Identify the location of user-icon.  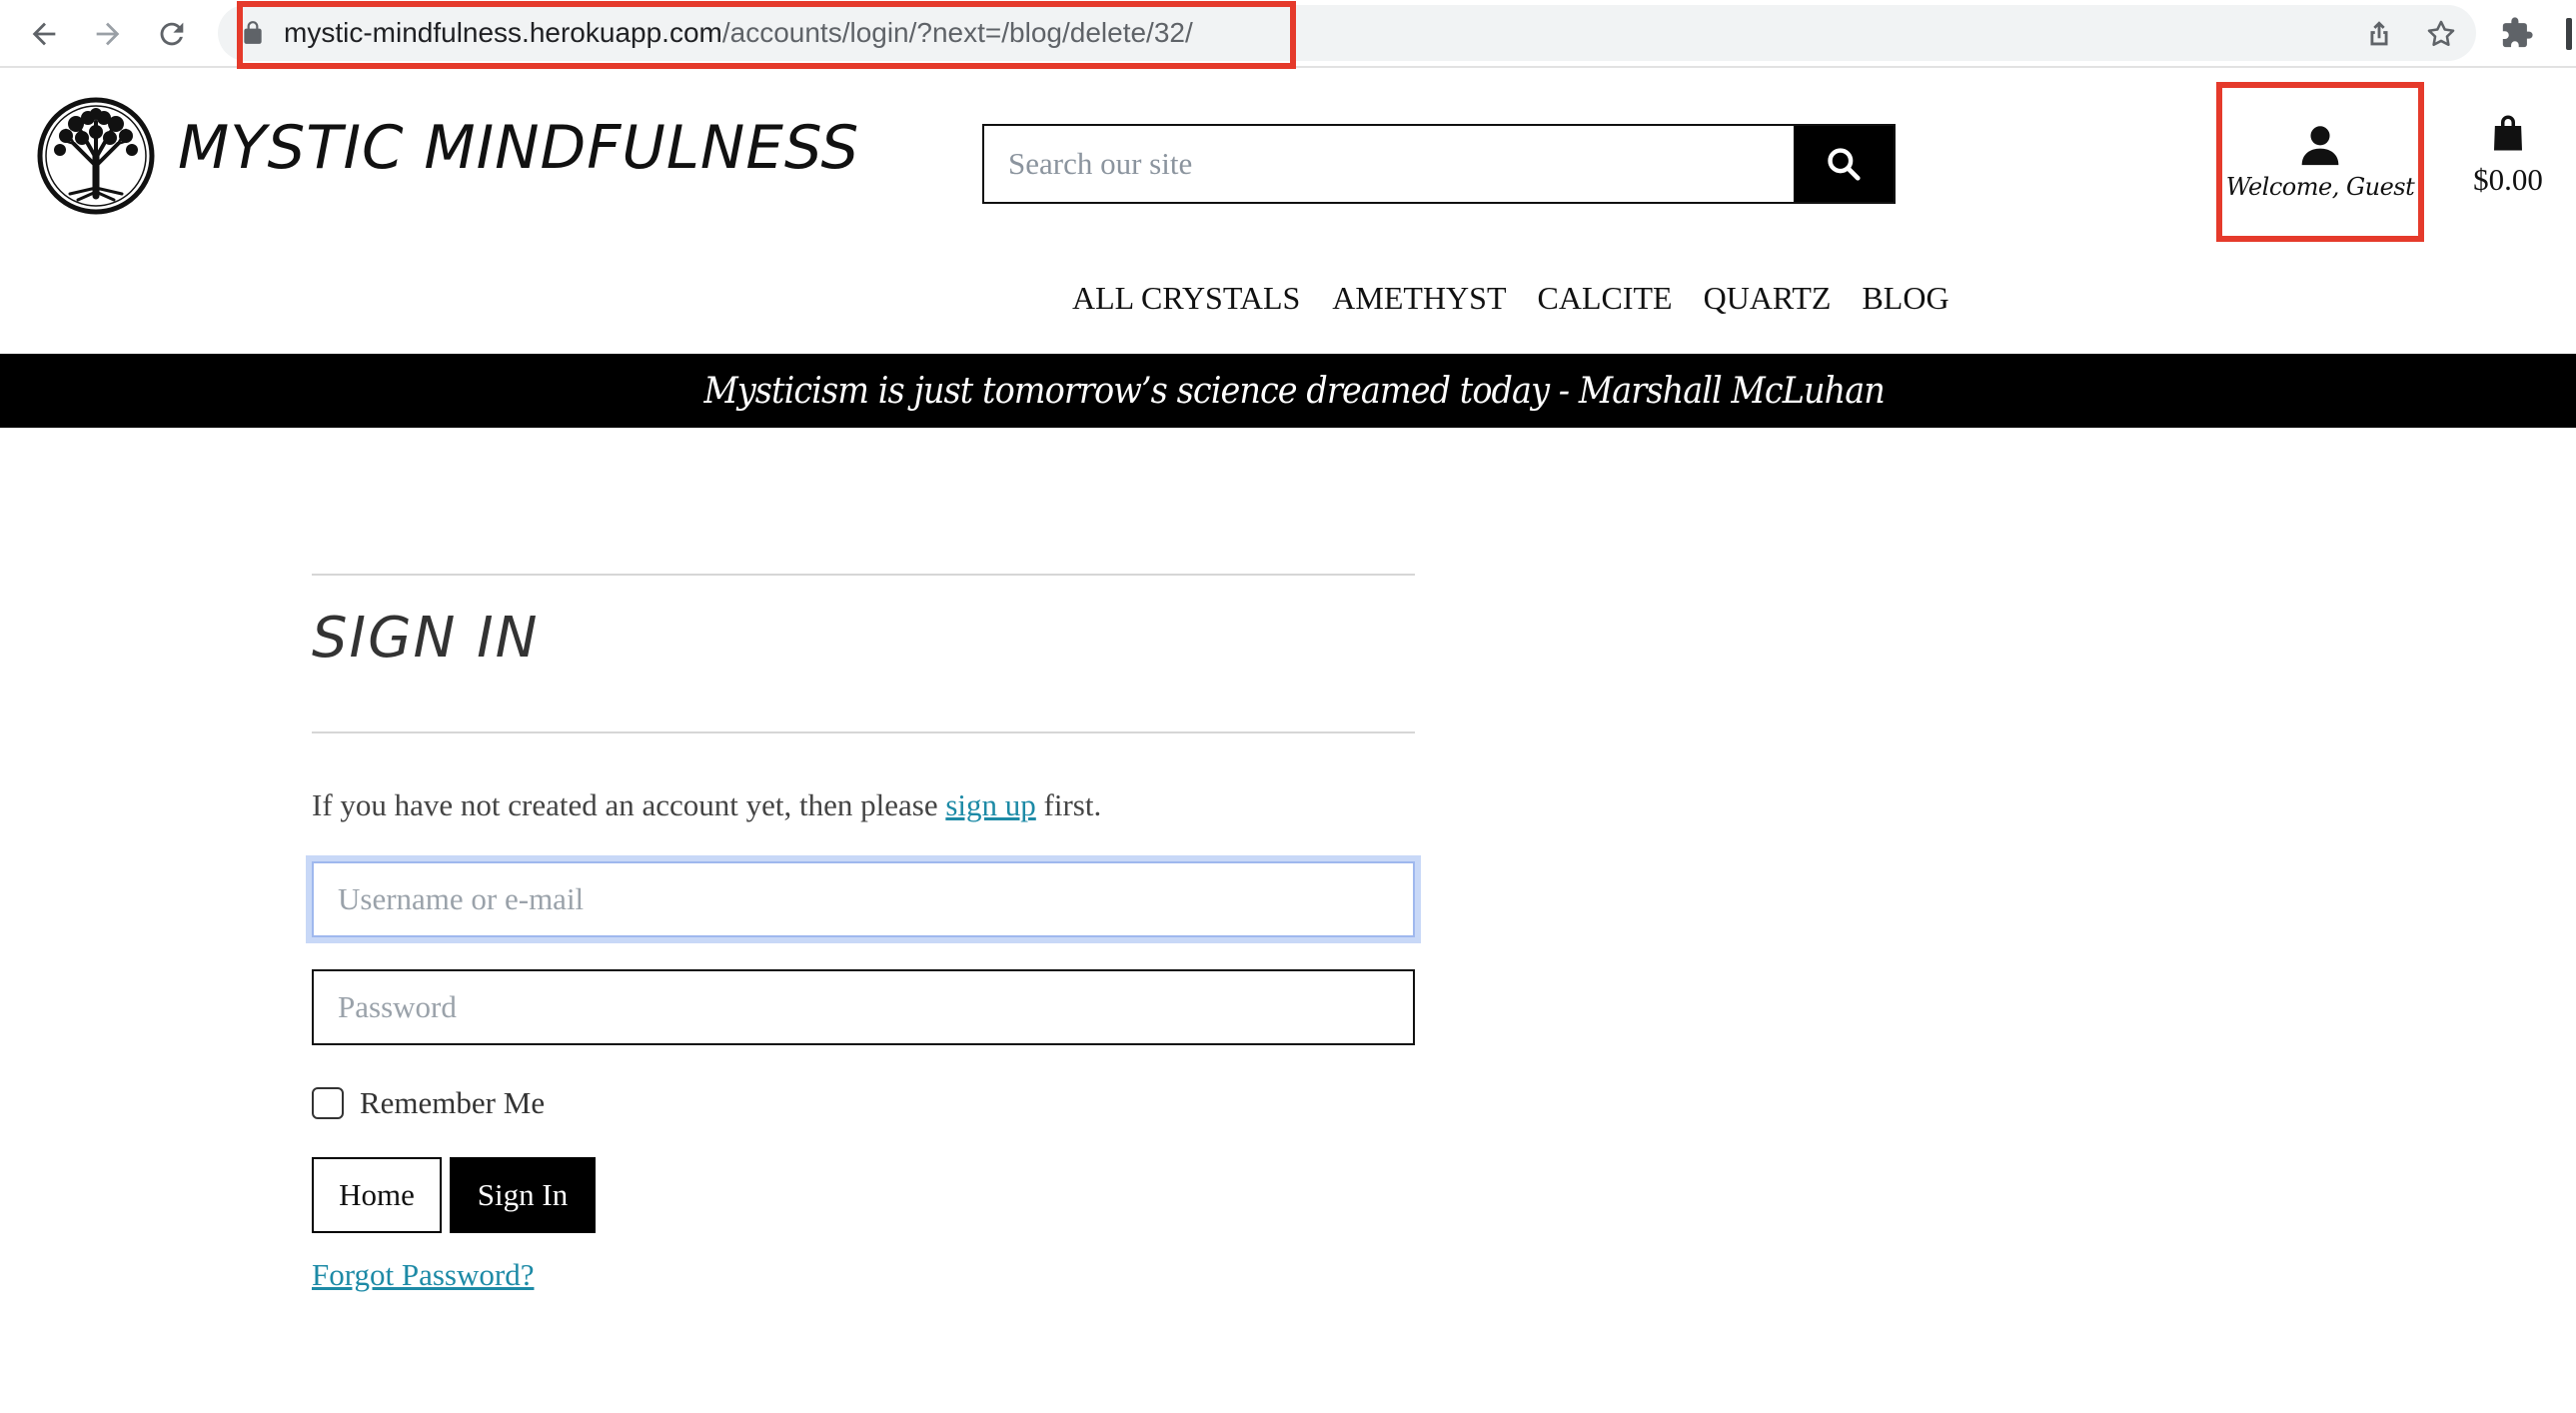
(2320, 146).